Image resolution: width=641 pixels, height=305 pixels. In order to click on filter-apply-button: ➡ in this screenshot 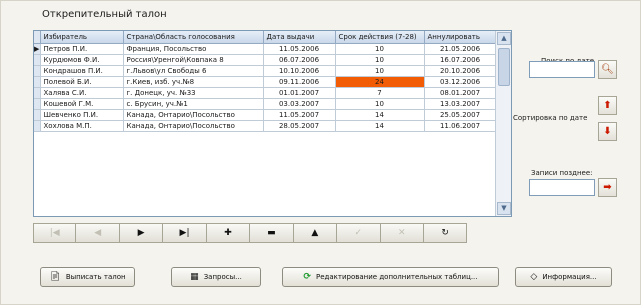, I will do `click(607, 187)`.